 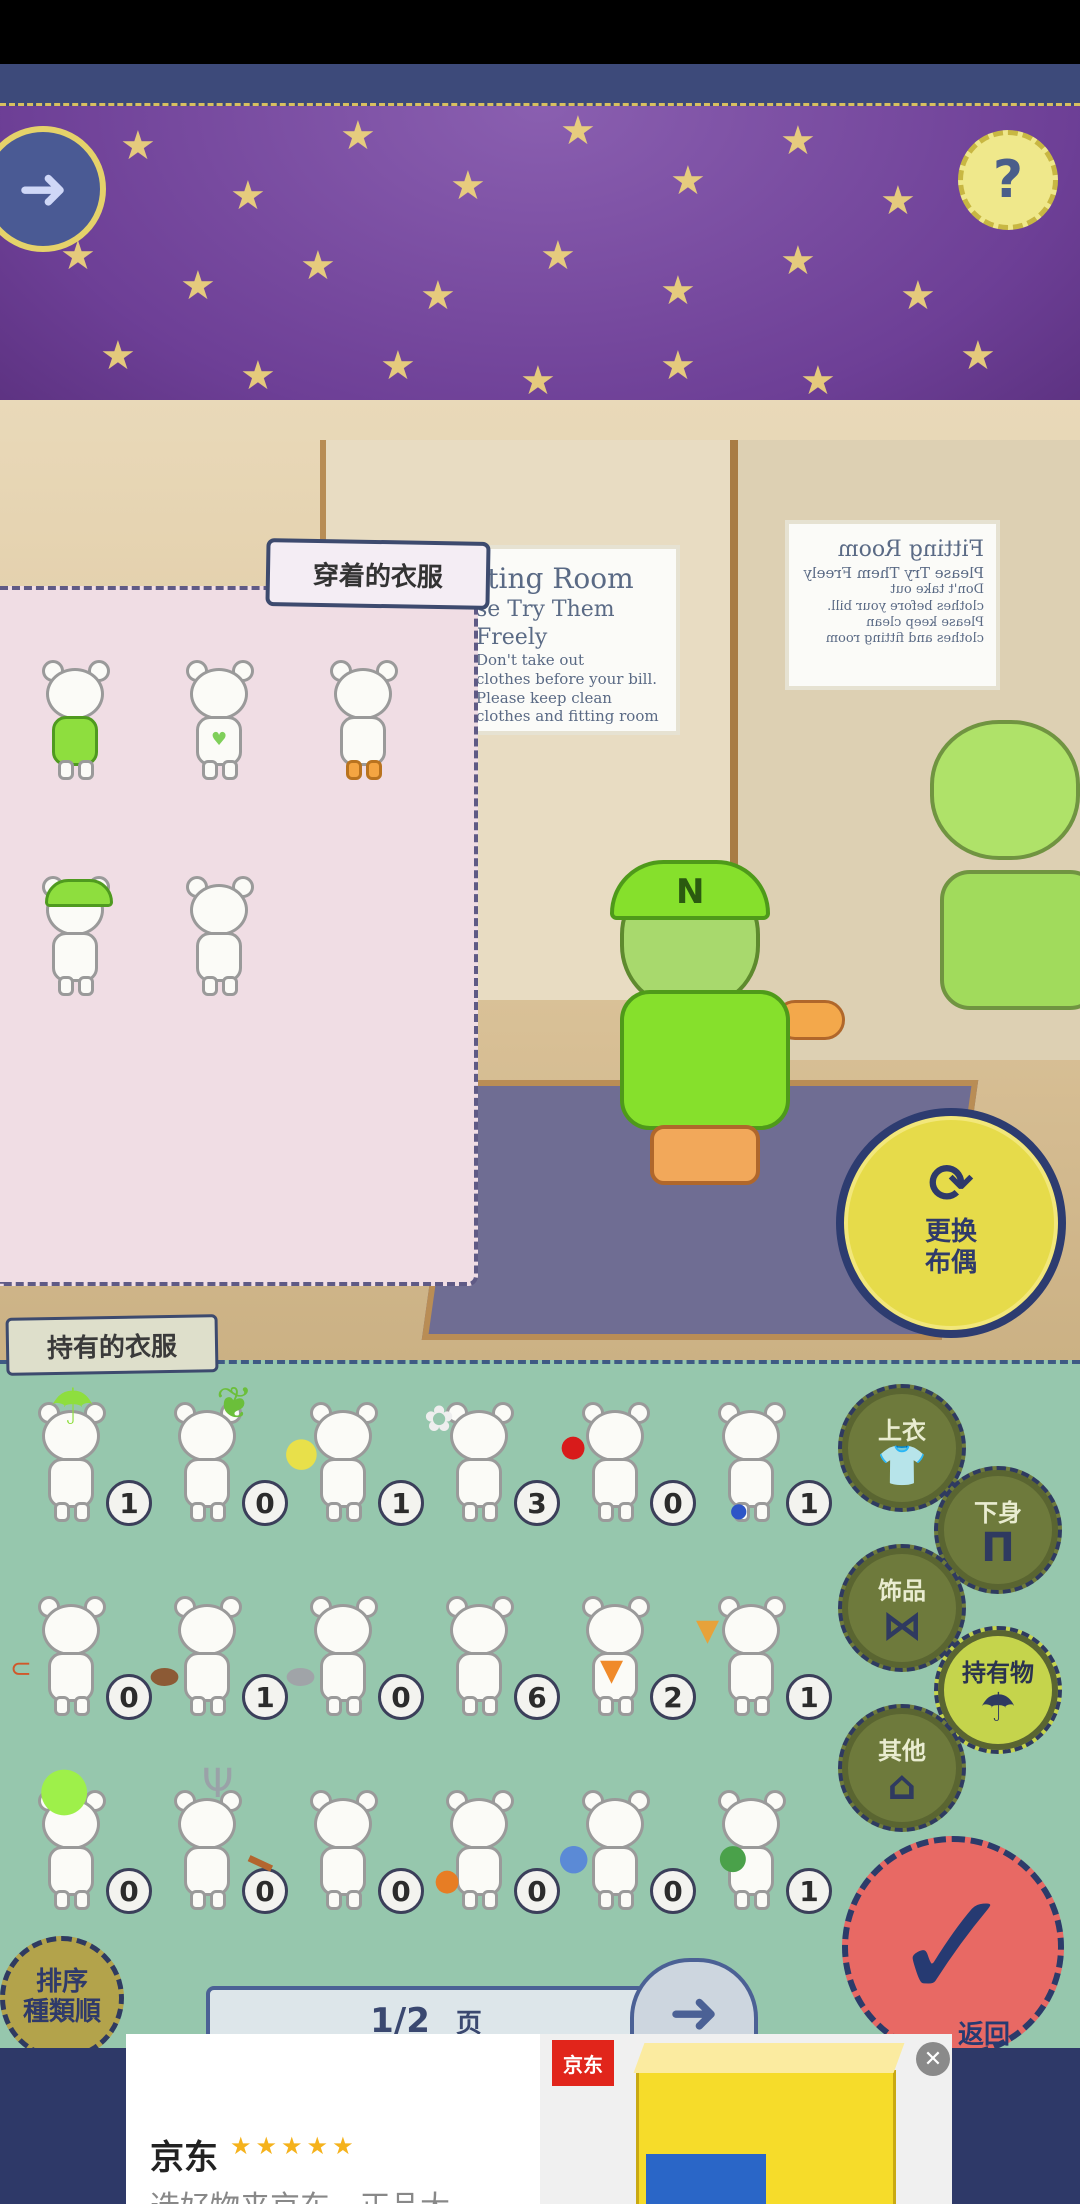 What do you see at coordinates (951, 1183) in the screenshot?
I see `bear-swap-icon: ⟳` at bounding box center [951, 1183].